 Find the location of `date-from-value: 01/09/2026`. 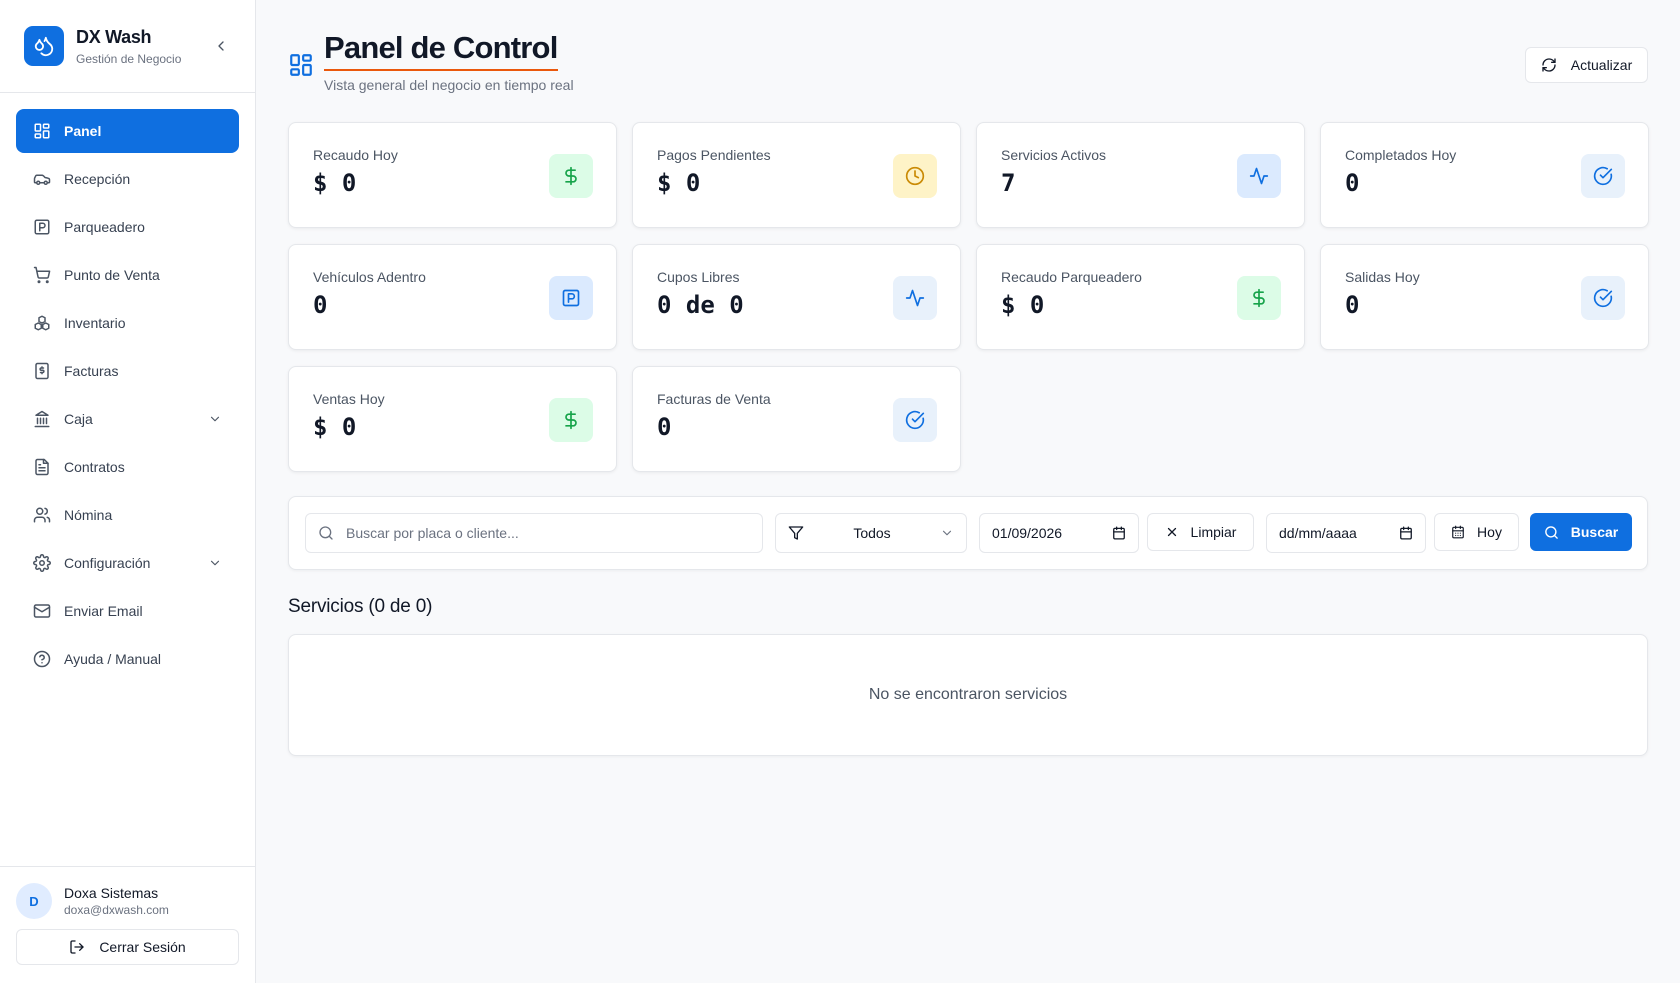

date-from-value: 01/09/2026 is located at coordinates (1027, 533).